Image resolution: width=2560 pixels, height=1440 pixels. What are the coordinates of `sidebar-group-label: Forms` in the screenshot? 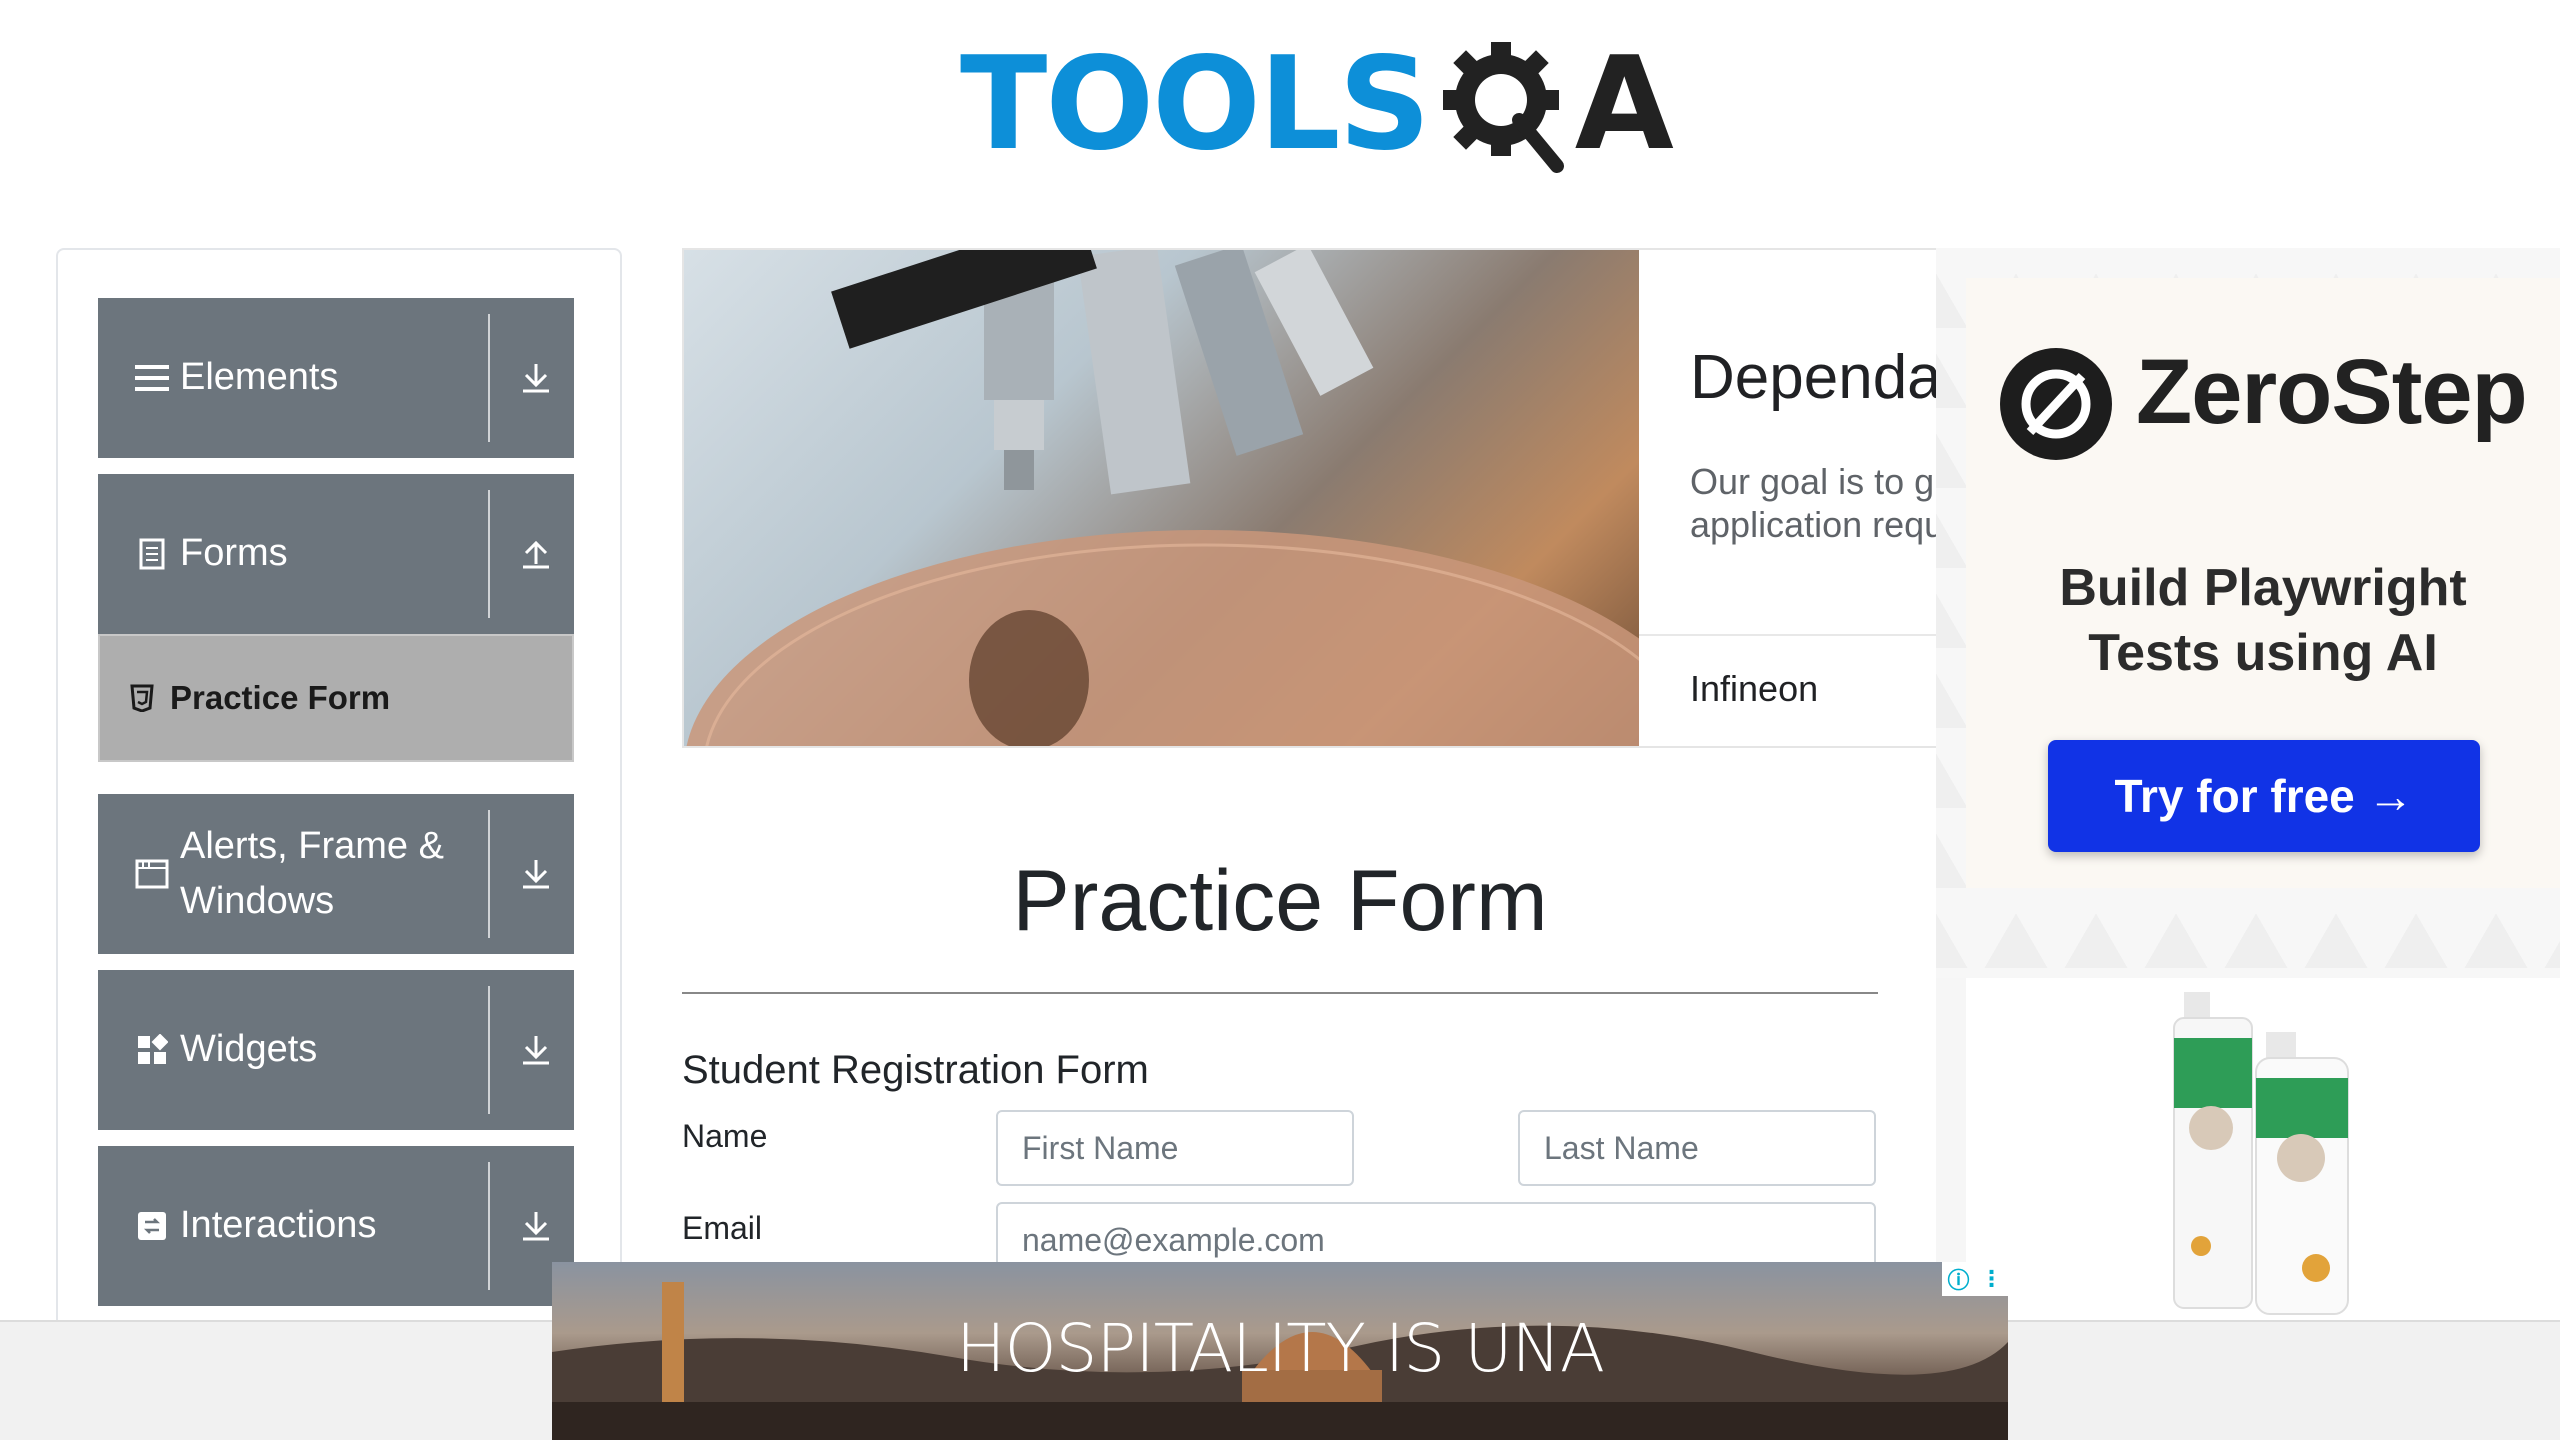 It's located at (234, 553).